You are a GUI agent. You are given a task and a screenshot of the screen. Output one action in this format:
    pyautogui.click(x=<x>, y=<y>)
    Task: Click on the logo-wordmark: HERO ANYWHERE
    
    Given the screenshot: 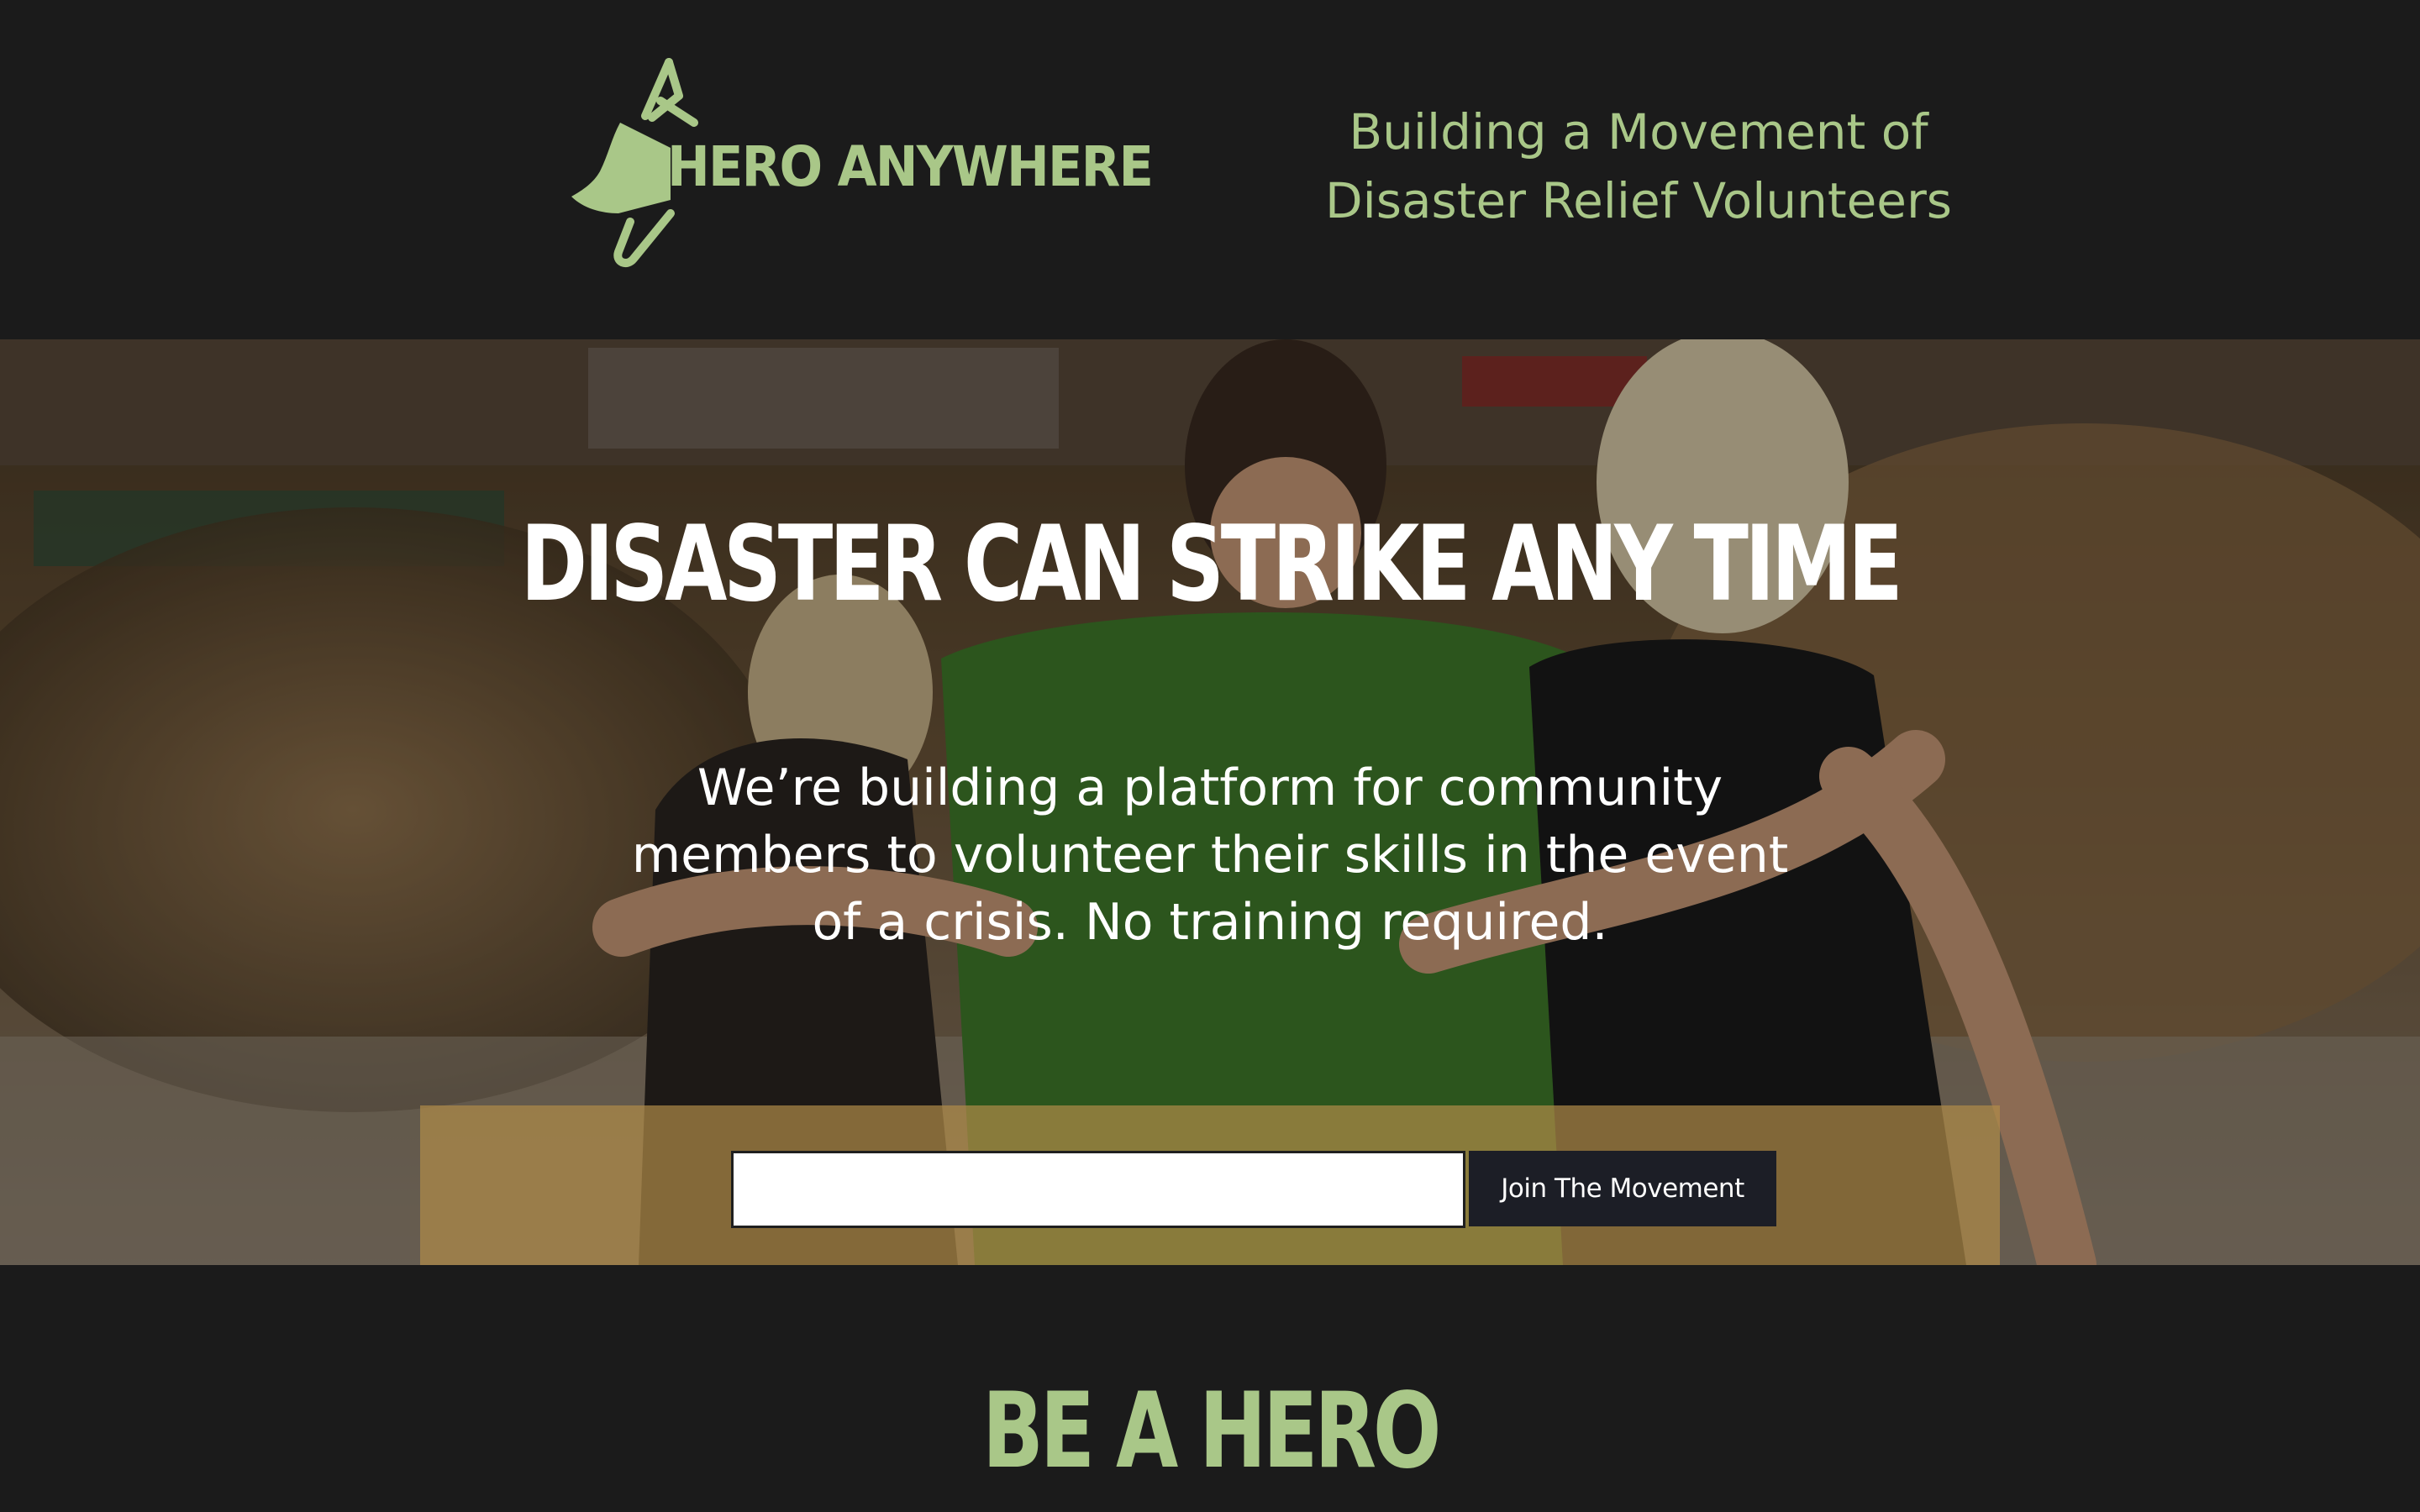 What is the action you would take?
    pyautogui.click(x=910, y=166)
    